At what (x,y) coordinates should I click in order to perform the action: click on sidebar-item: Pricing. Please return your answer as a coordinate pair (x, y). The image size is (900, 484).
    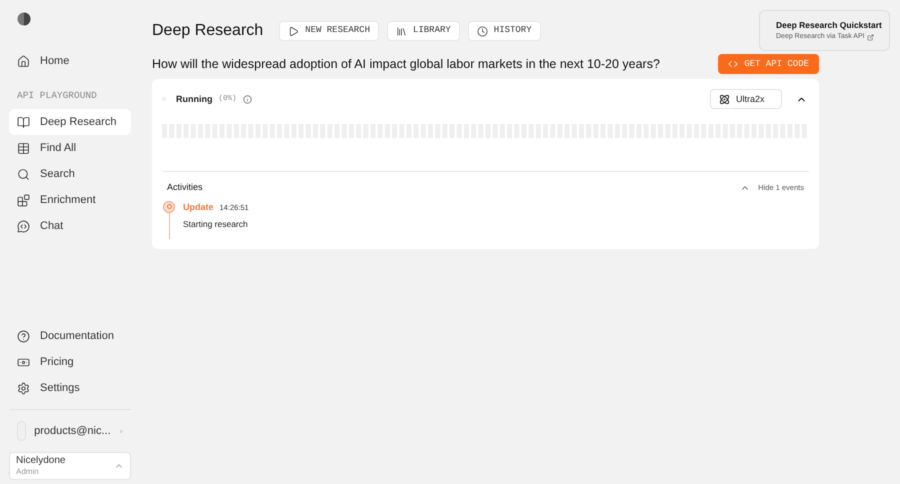
    Looking at the image, I should click on (70, 362).